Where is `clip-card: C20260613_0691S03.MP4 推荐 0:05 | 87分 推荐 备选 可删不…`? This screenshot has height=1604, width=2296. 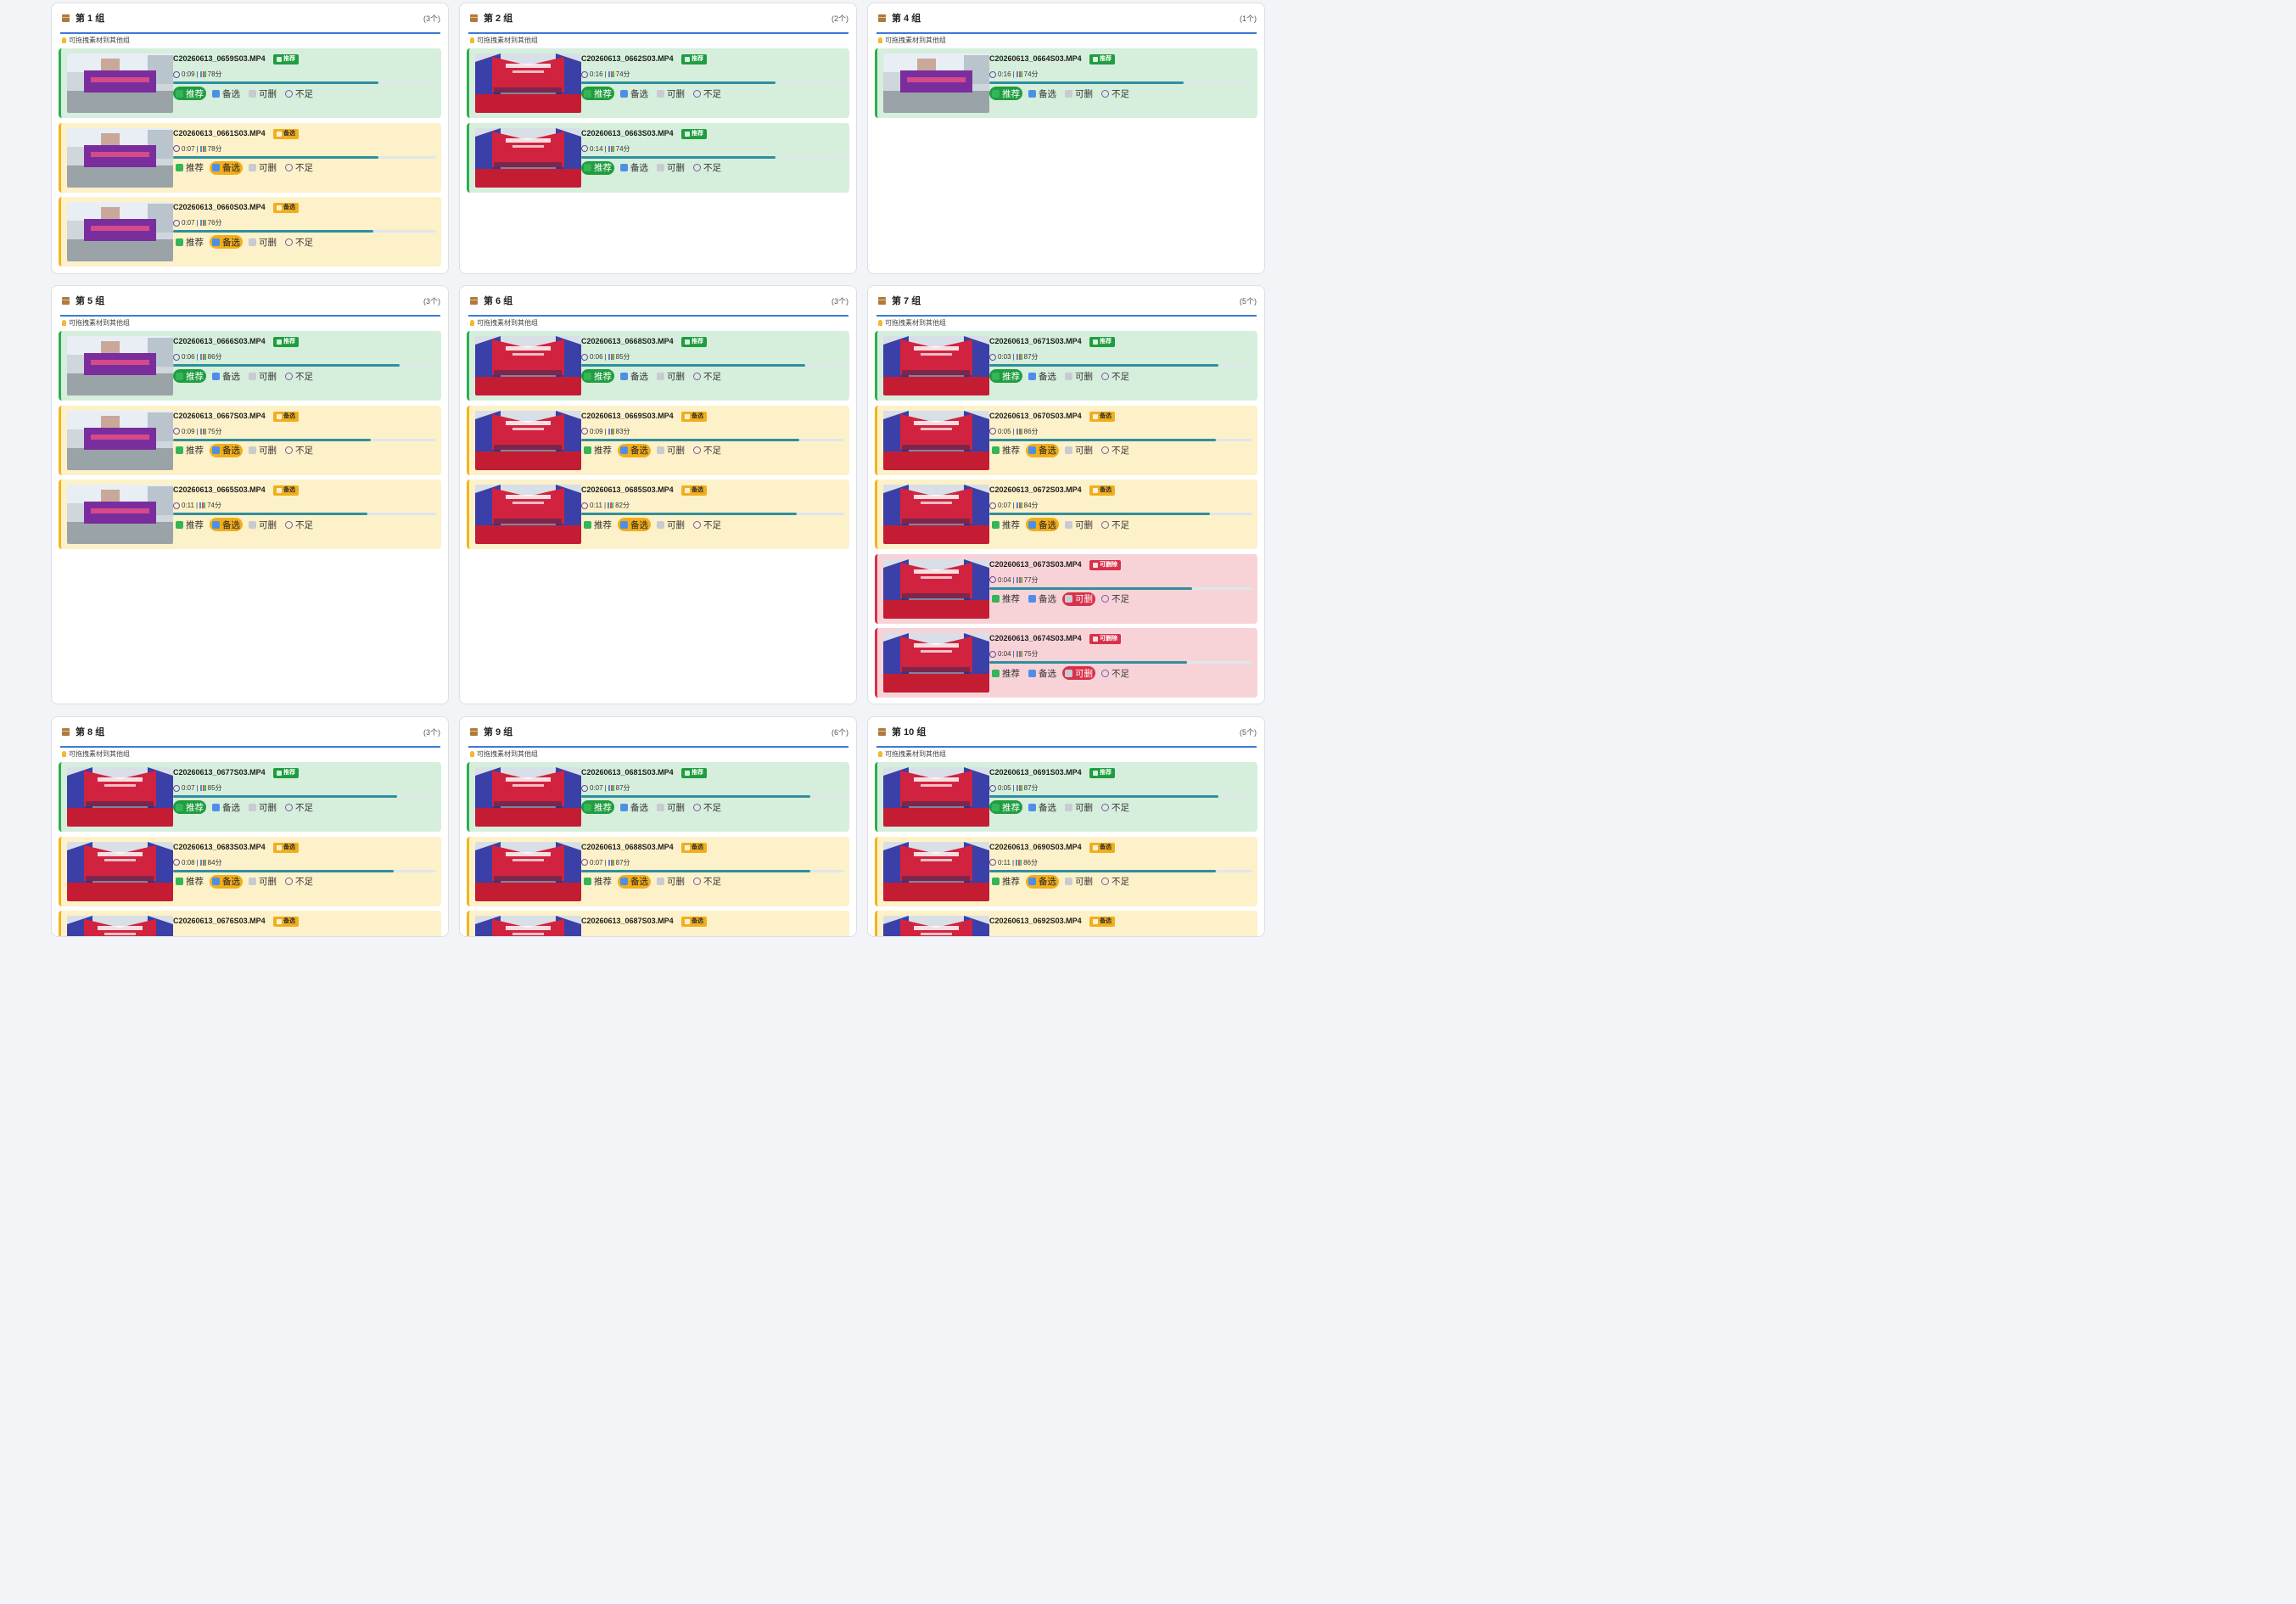 clip-card: C20260613_0691S03.MP4 推荐 0:05 | 87分 推荐 备选 可删不… is located at coordinates (1066, 797).